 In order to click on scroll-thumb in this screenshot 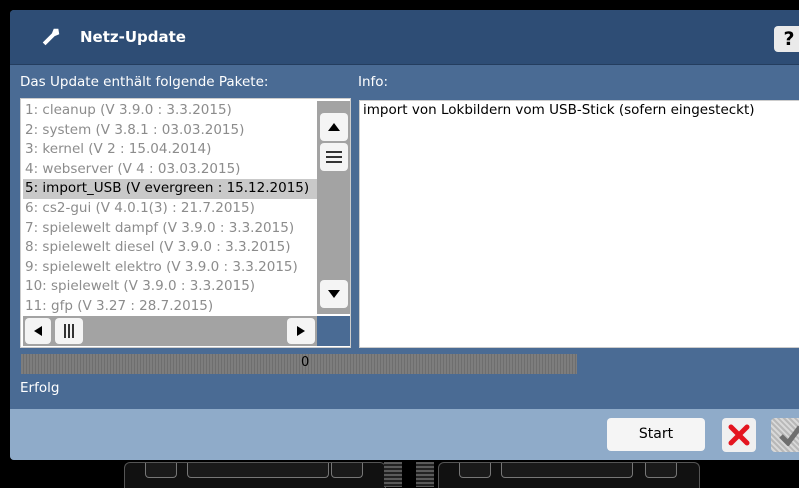, I will do `click(334, 157)`.